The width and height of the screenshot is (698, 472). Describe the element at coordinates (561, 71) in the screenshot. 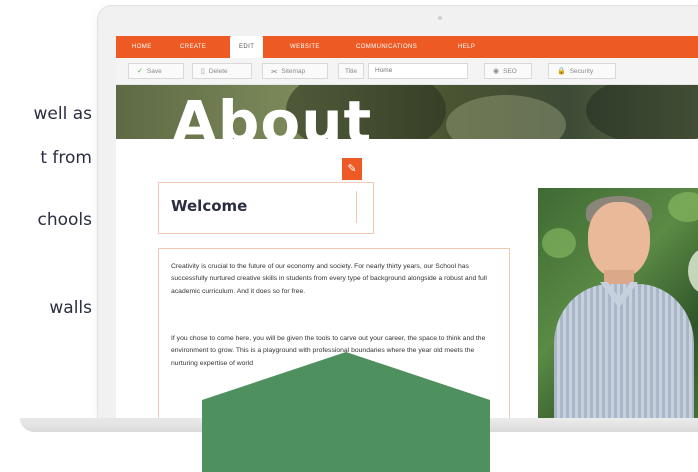

I see `lock-icon: 🔒` at that location.